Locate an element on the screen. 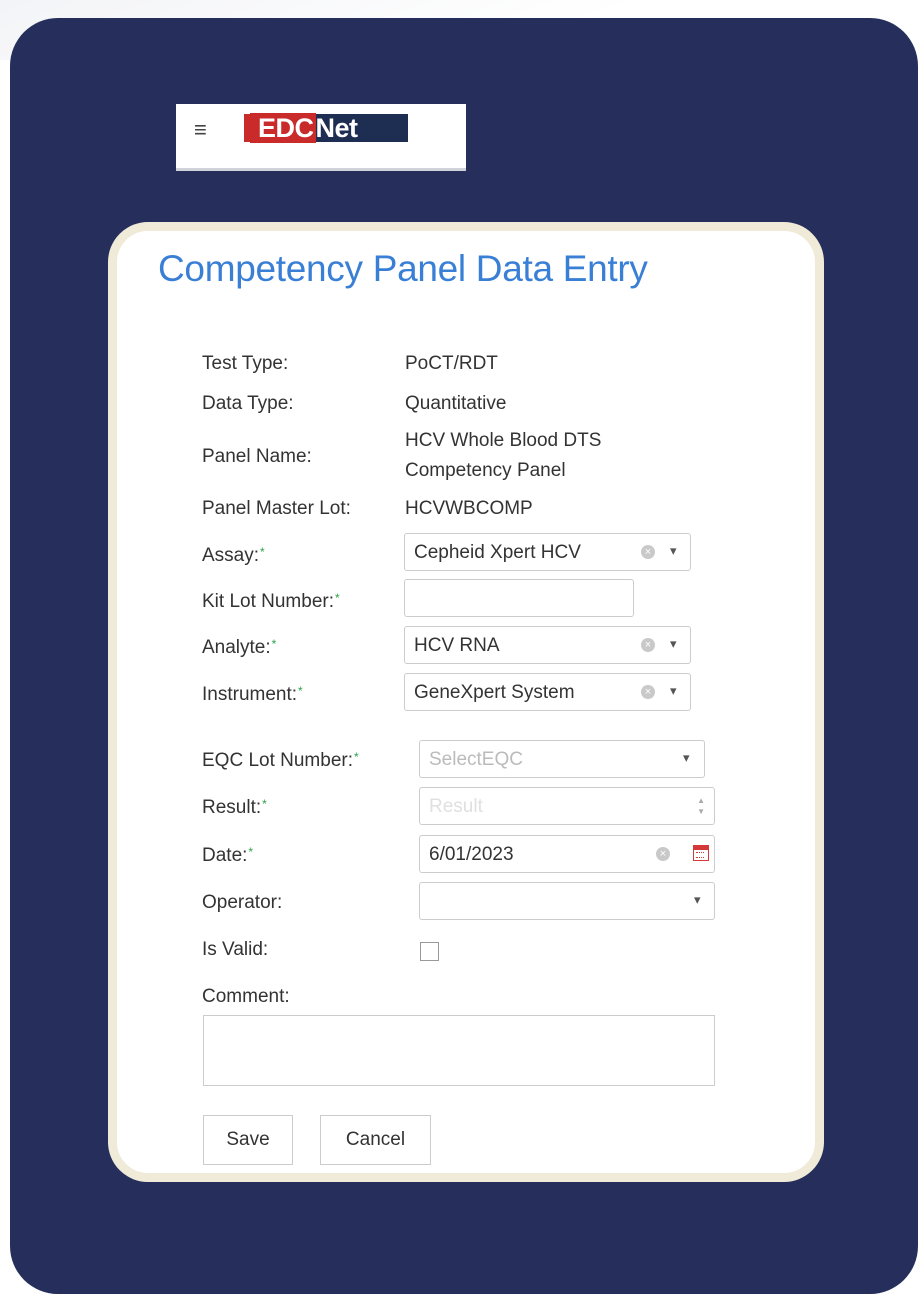 This screenshot has width=918, height=1294. edcnet-logo: EDCNet is located at coordinates (326, 128).